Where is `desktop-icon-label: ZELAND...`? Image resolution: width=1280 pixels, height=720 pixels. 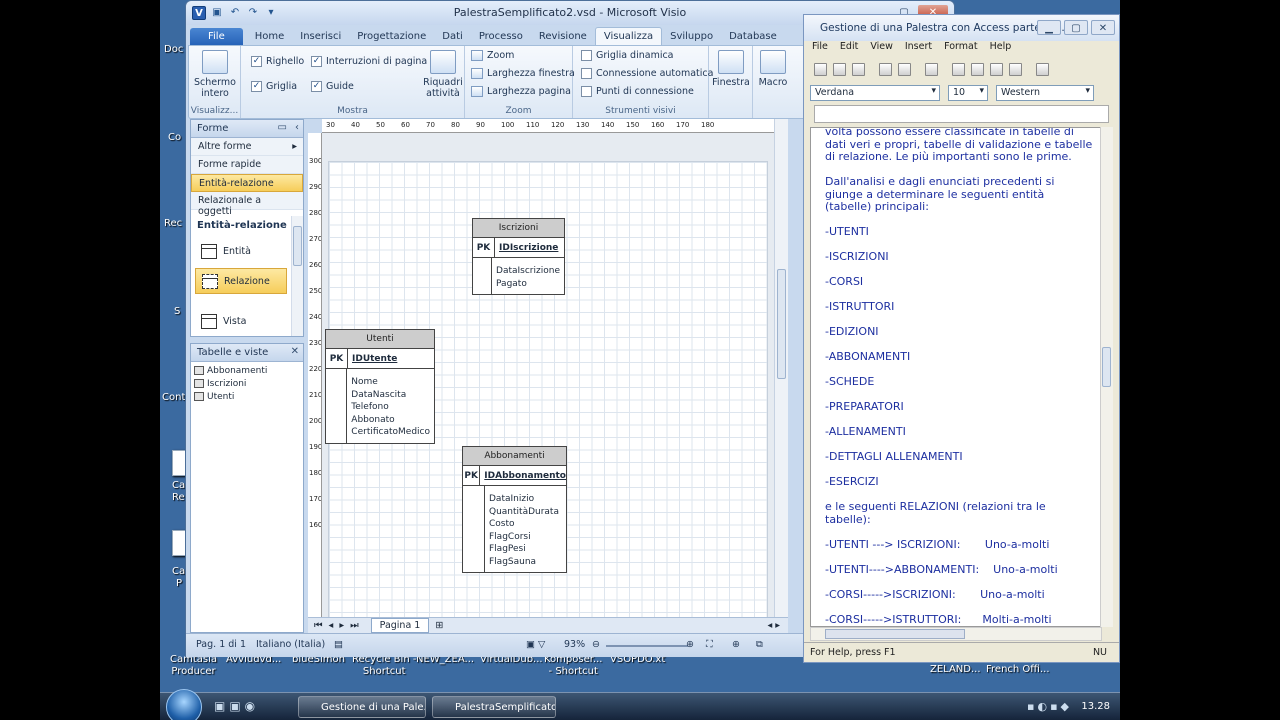
desktop-icon-label: ZELAND... is located at coordinates (955, 670).